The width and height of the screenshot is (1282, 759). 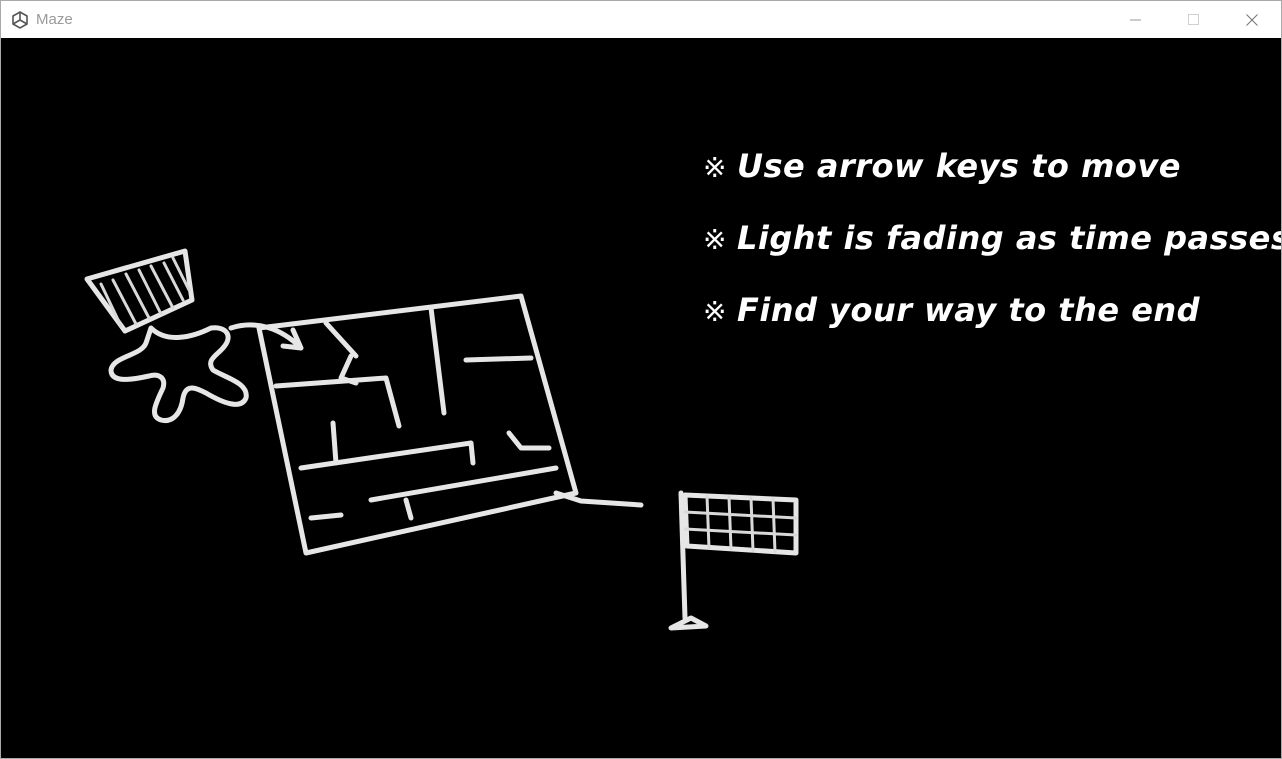 I want to click on instruction-item: ※ Find your way to the end, so click(x=992, y=320).